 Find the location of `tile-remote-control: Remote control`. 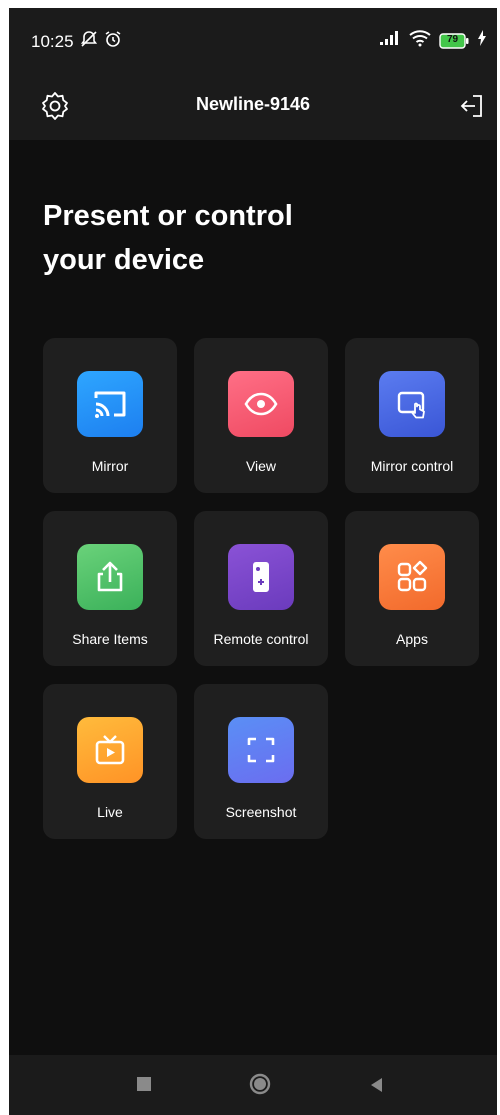

tile-remote-control: Remote control is located at coordinates (261, 588).